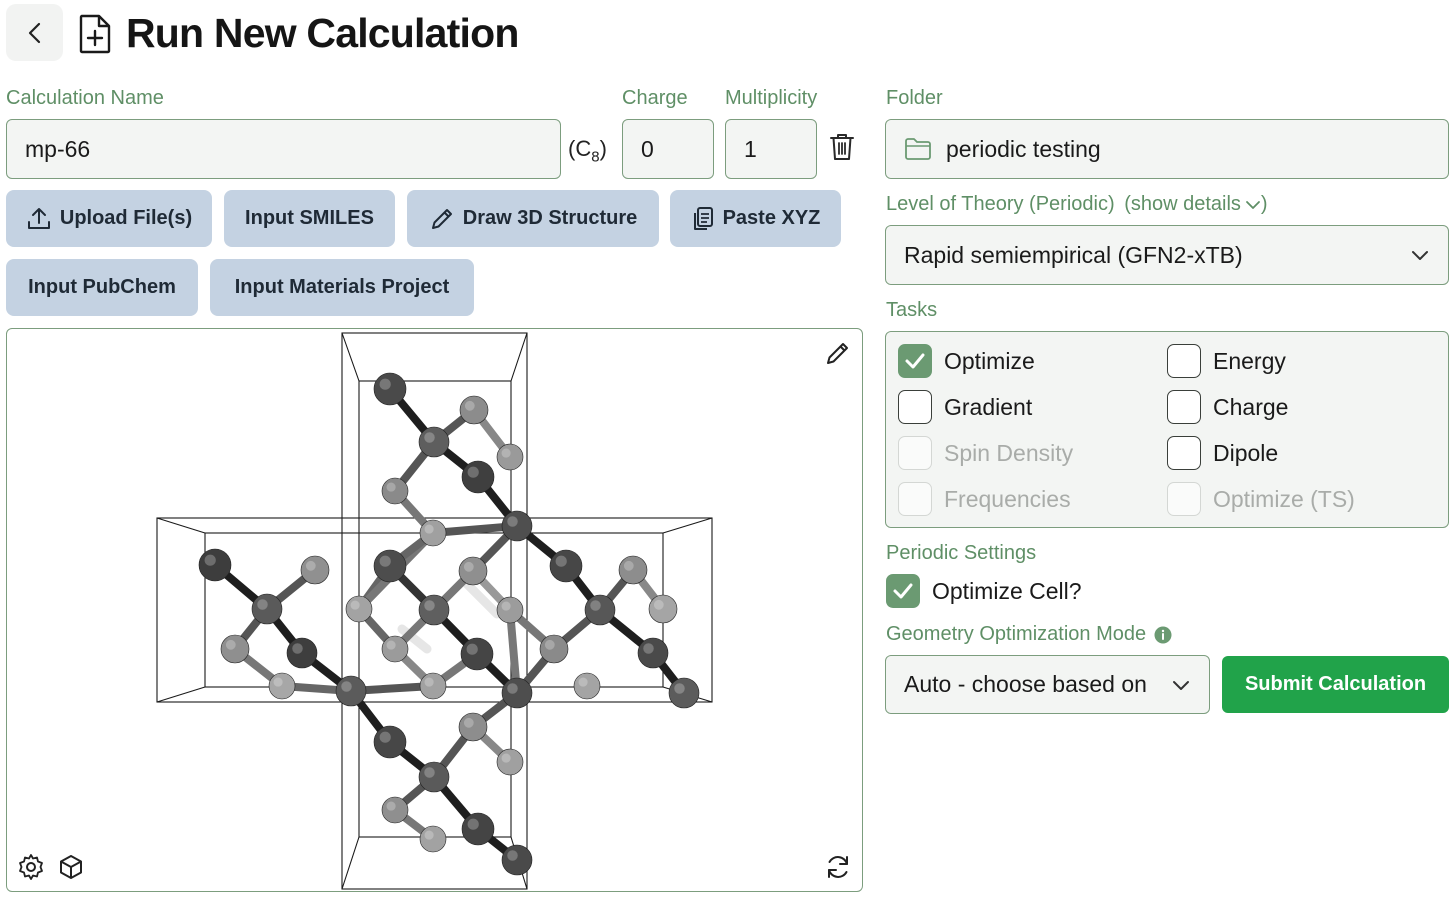  Describe the element at coordinates (1284, 498) in the screenshot. I see `task-optimize-ts-label: Optimize (TS)` at that location.